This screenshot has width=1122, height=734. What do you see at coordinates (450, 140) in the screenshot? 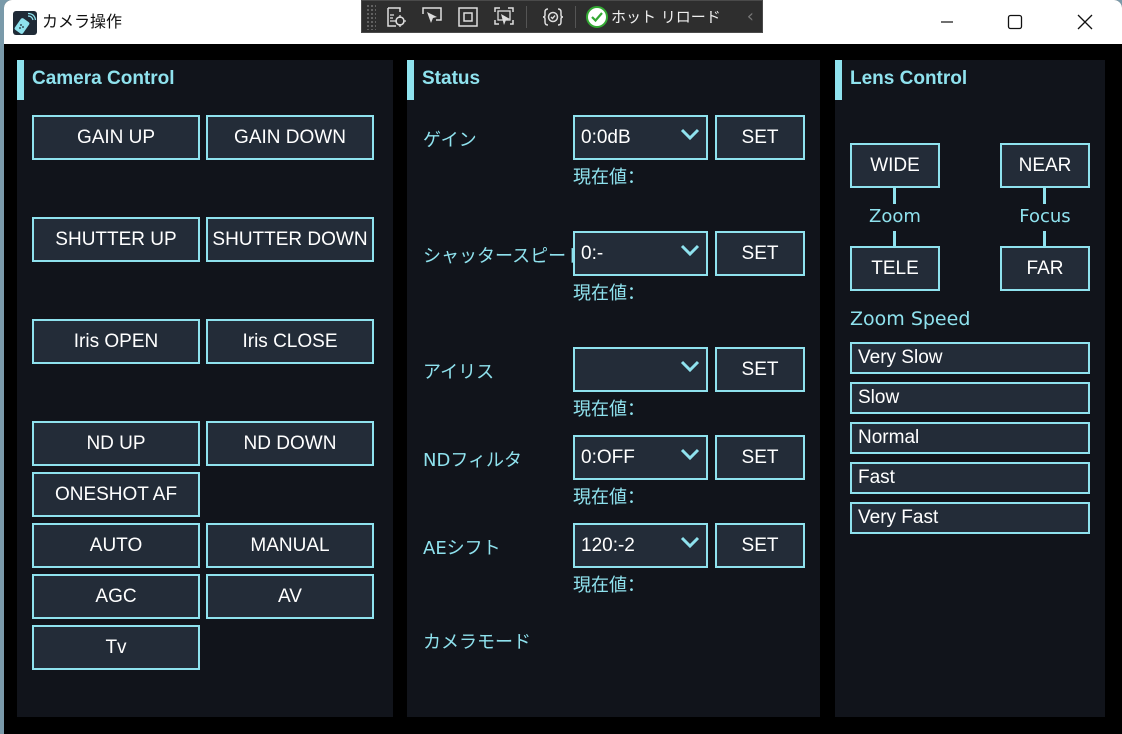
I see `gain-label: ゲイン` at bounding box center [450, 140].